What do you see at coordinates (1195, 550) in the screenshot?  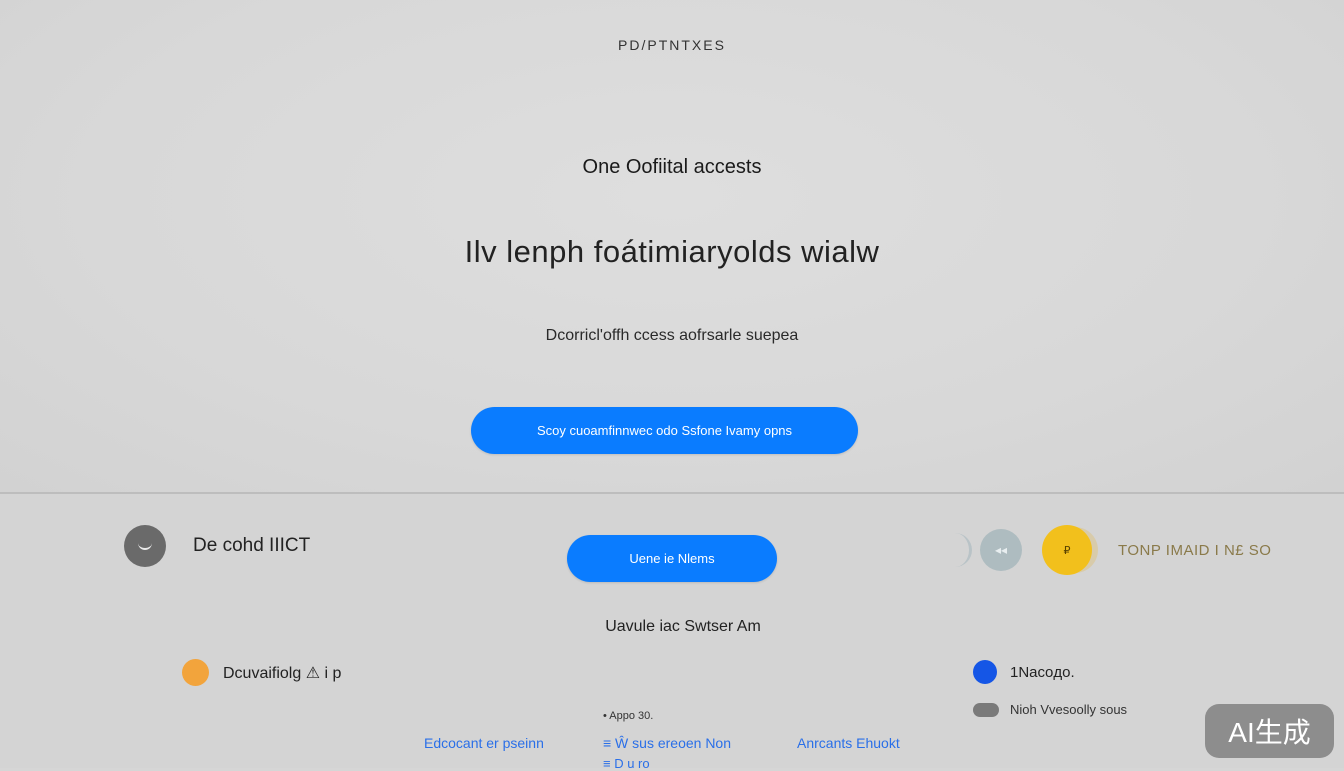 I see `right-label: TONP IMAID I N£ SO` at bounding box center [1195, 550].